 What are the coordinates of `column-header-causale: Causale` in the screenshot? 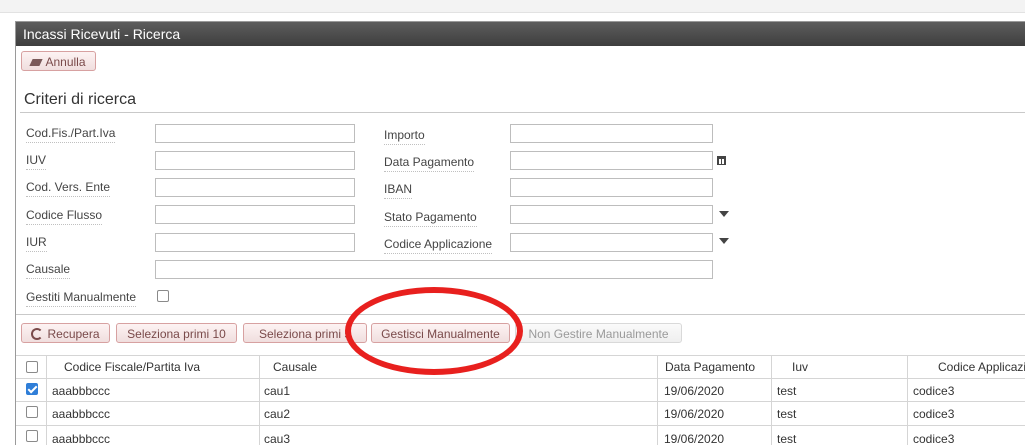 It's located at (295, 367).